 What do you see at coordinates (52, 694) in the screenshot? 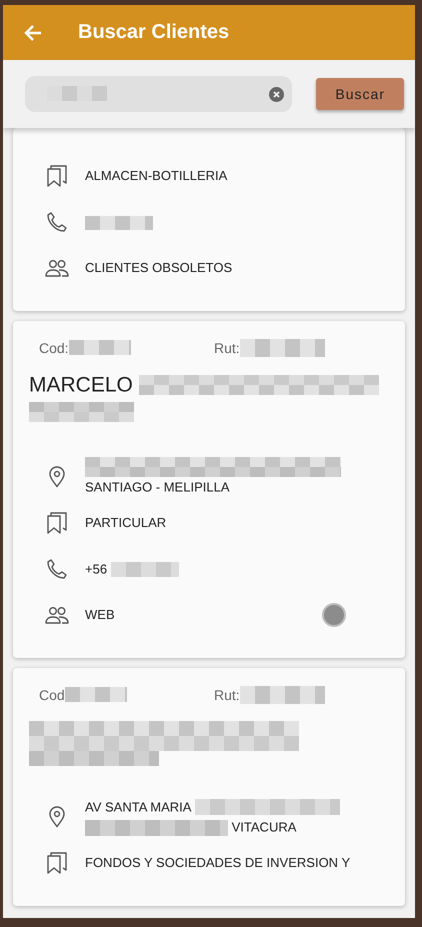
I see `code-label: Cod` at bounding box center [52, 694].